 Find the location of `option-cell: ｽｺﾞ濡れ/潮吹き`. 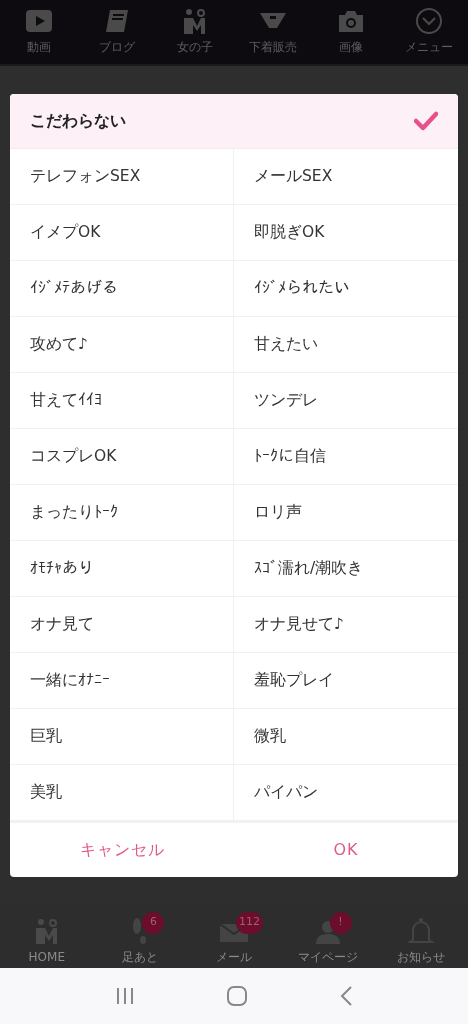

option-cell: ｽｺﾞ濡れ/潮吹き is located at coordinates (346, 568).